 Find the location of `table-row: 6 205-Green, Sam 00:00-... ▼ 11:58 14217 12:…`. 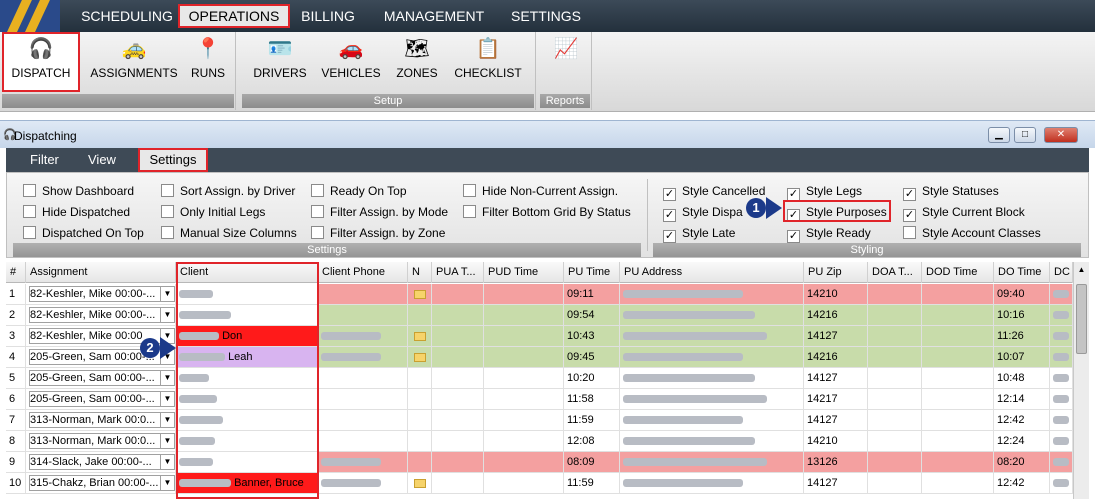

table-row: 6 205-Green, Sam 00:00-... ▼ 11:58 14217 12:… is located at coordinates (539, 399).